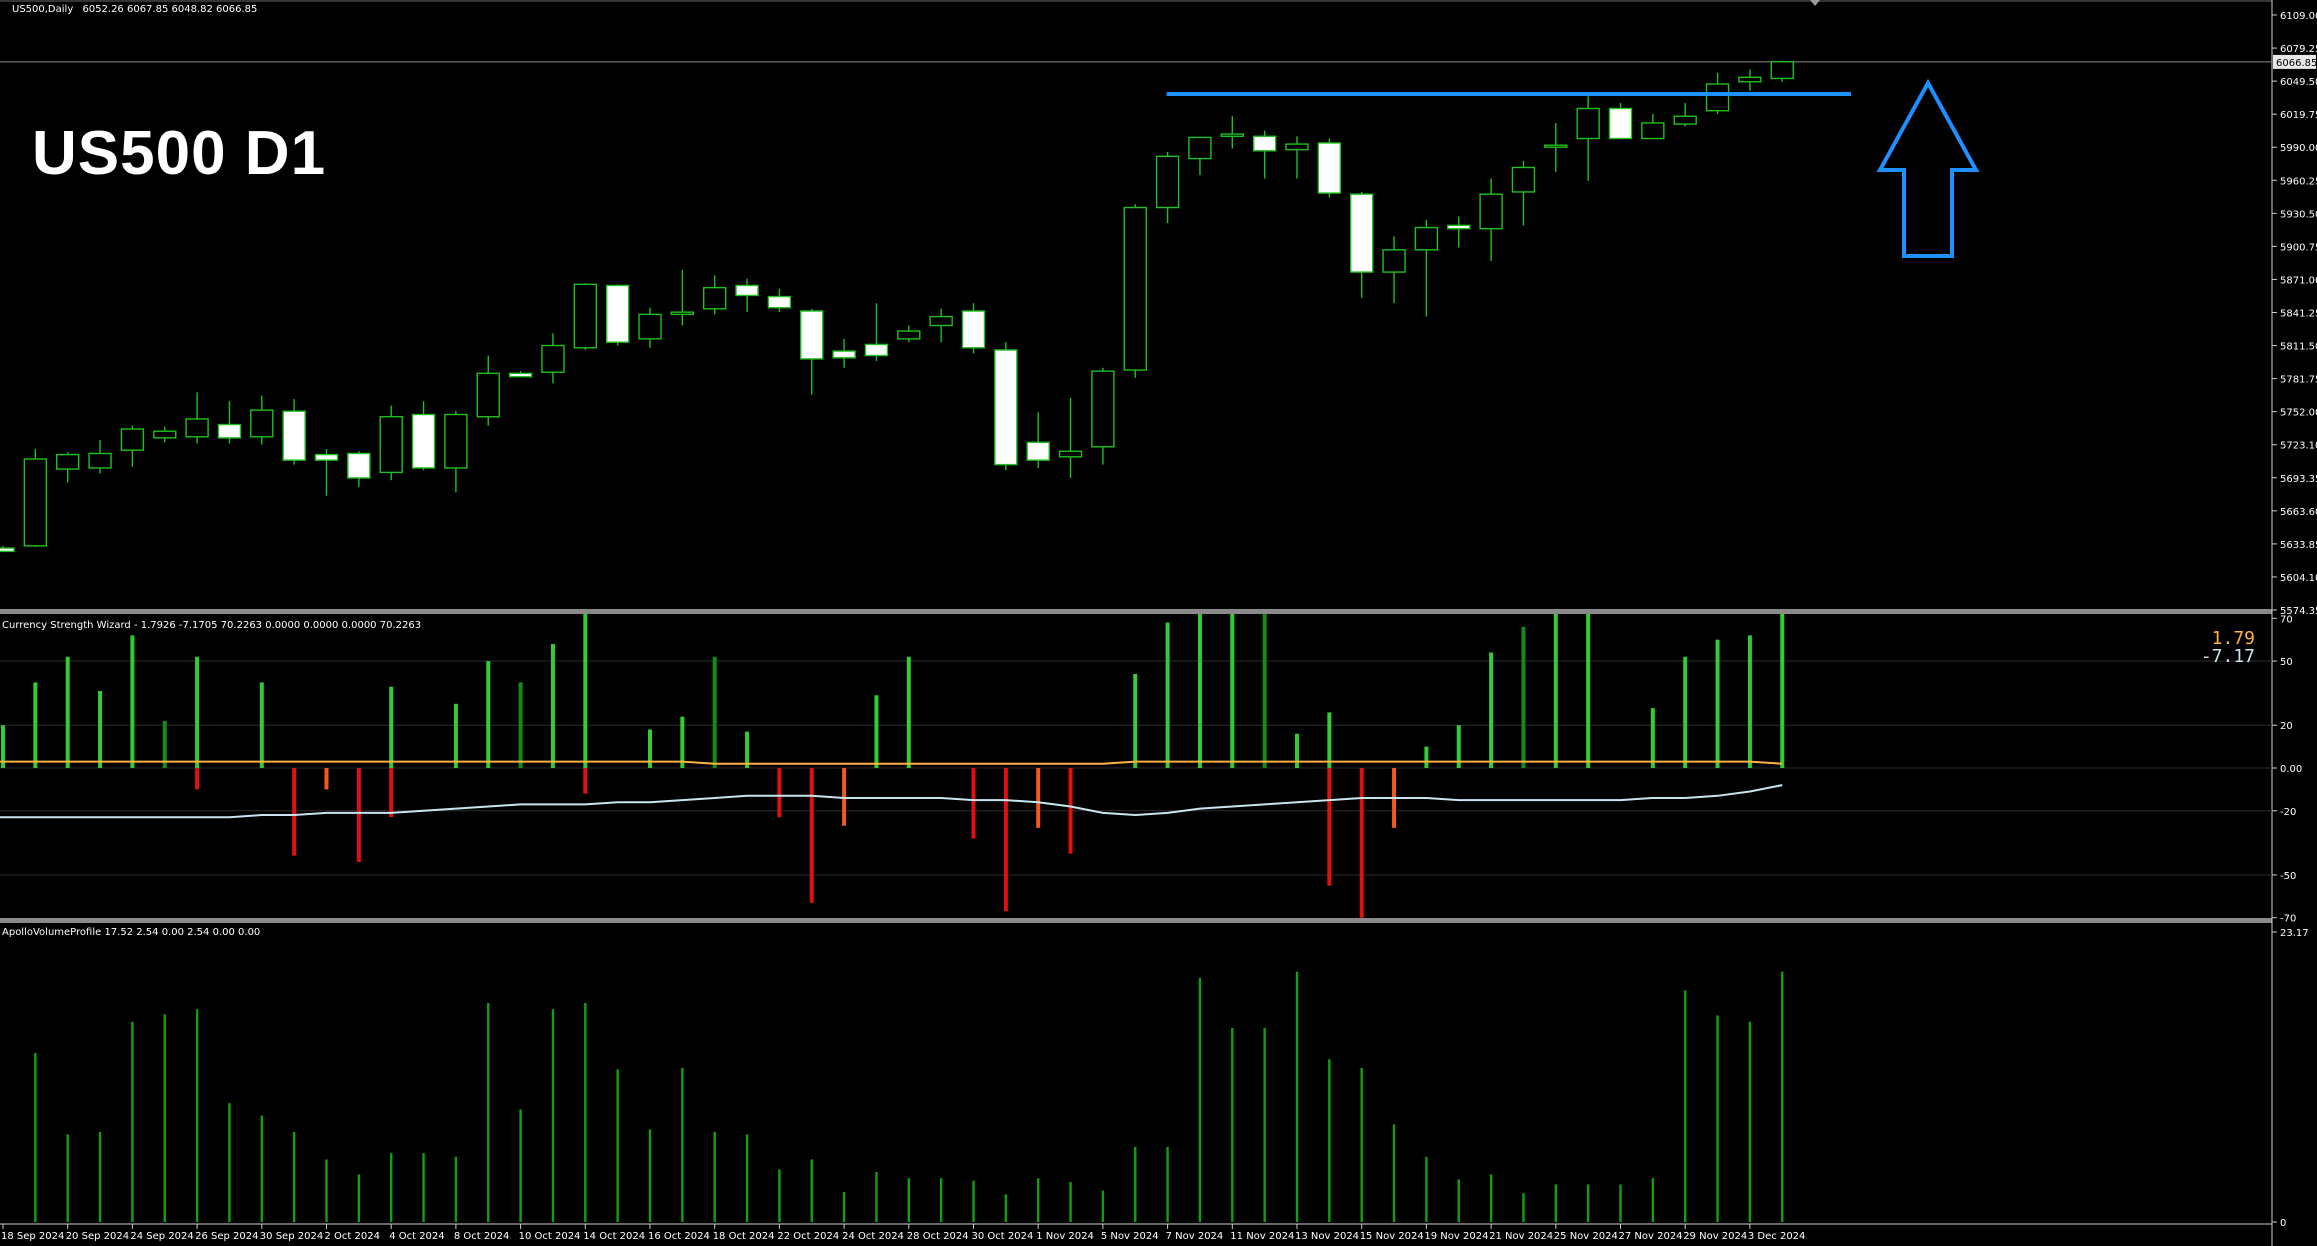 This screenshot has width=2317, height=1246. Describe the element at coordinates (1456, 1236) in the screenshot. I see `time-axis-label: 19 Nov 2024` at that location.